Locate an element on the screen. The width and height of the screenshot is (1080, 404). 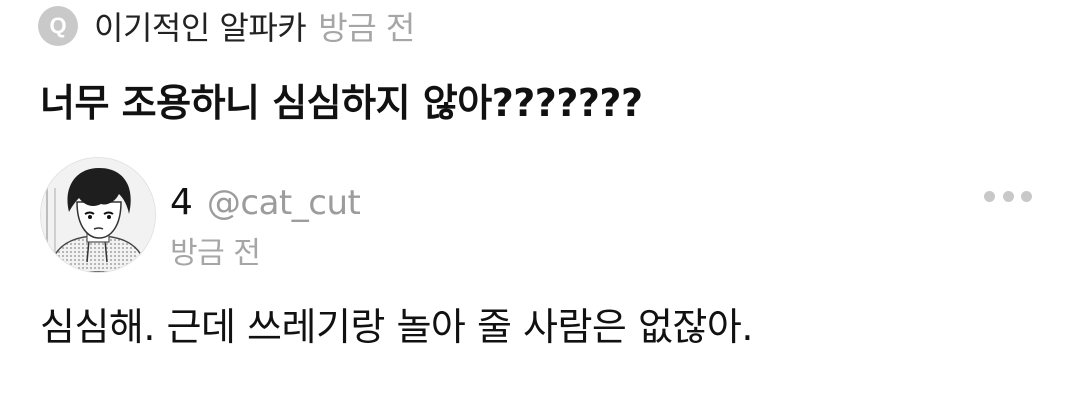
more-options-button is located at coordinates (1008, 196).